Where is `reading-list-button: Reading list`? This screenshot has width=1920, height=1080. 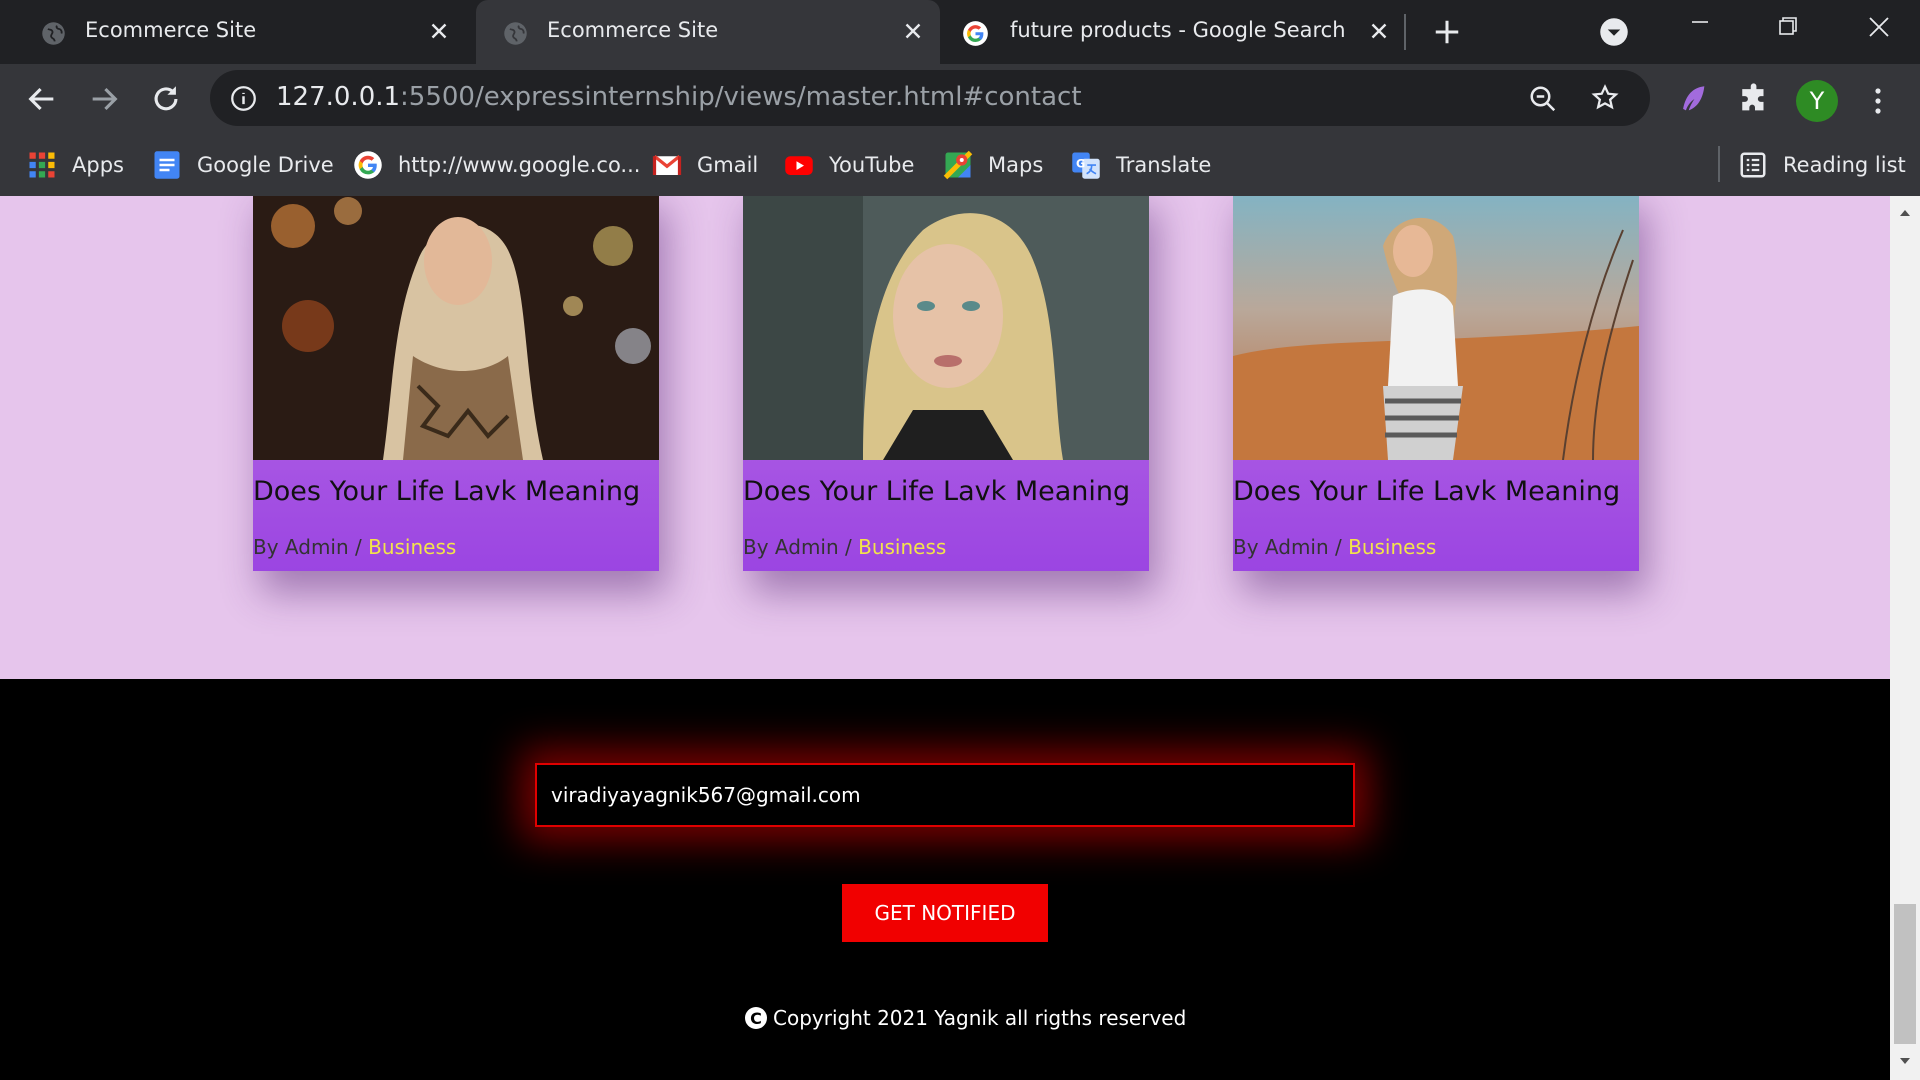 reading-list-button: Reading list is located at coordinates (1822, 165).